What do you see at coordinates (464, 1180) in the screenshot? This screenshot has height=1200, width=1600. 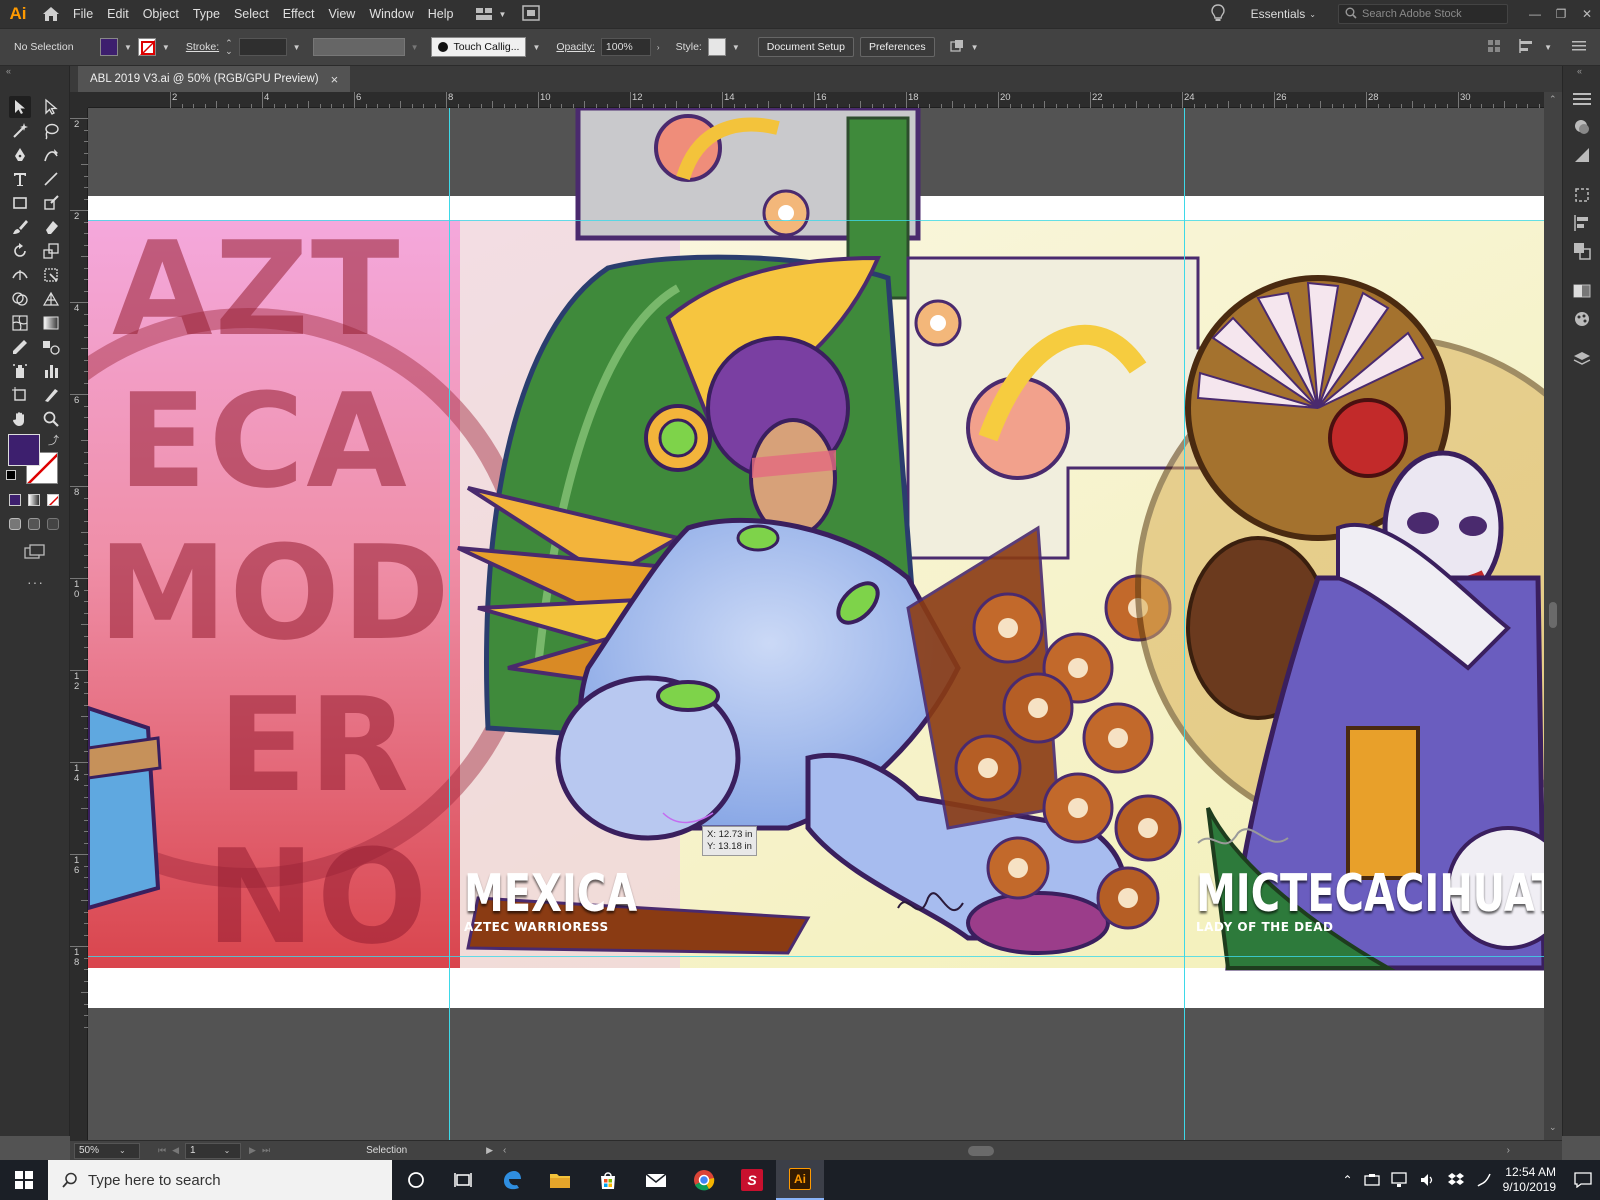 I see `task-view-icon` at bounding box center [464, 1180].